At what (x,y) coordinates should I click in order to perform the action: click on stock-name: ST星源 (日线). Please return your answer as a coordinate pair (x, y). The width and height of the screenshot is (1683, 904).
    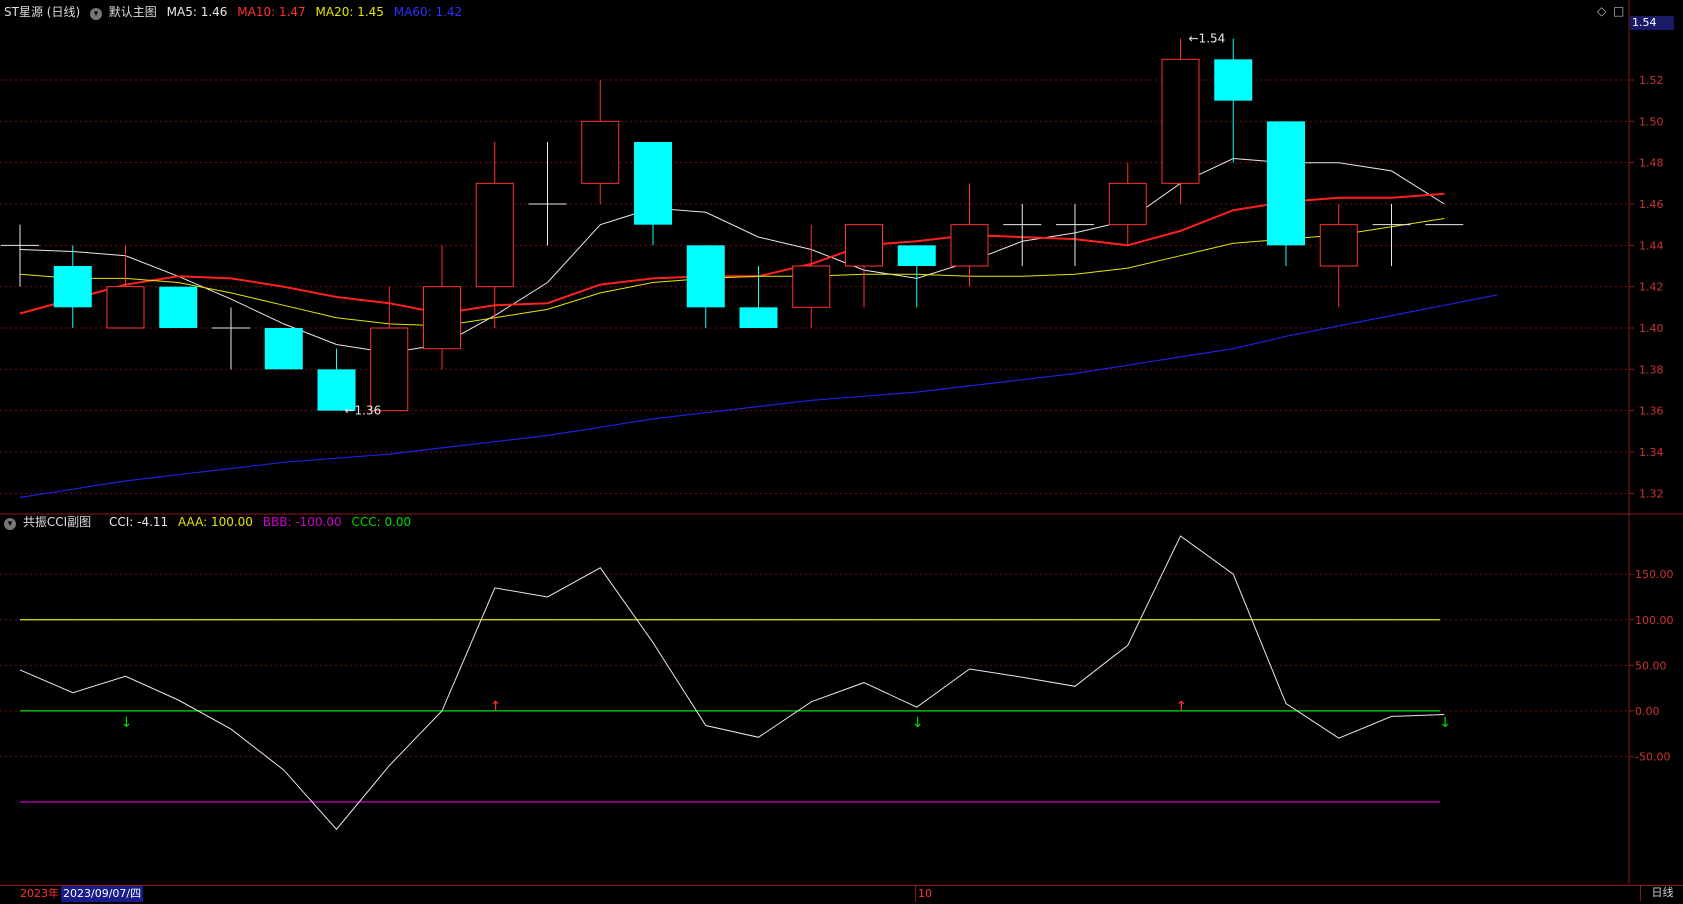
    Looking at the image, I should click on (42, 12).